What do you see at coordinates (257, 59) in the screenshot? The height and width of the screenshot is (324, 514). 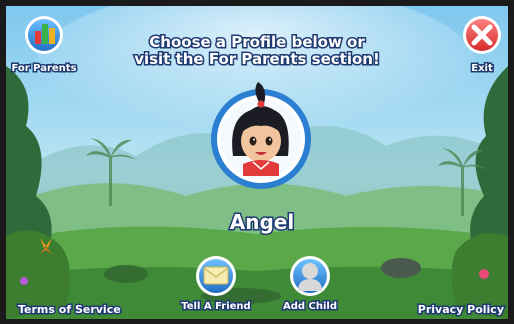 I see `heading-line-2: visit the For Parents section!` at bounding box center [257, 59].